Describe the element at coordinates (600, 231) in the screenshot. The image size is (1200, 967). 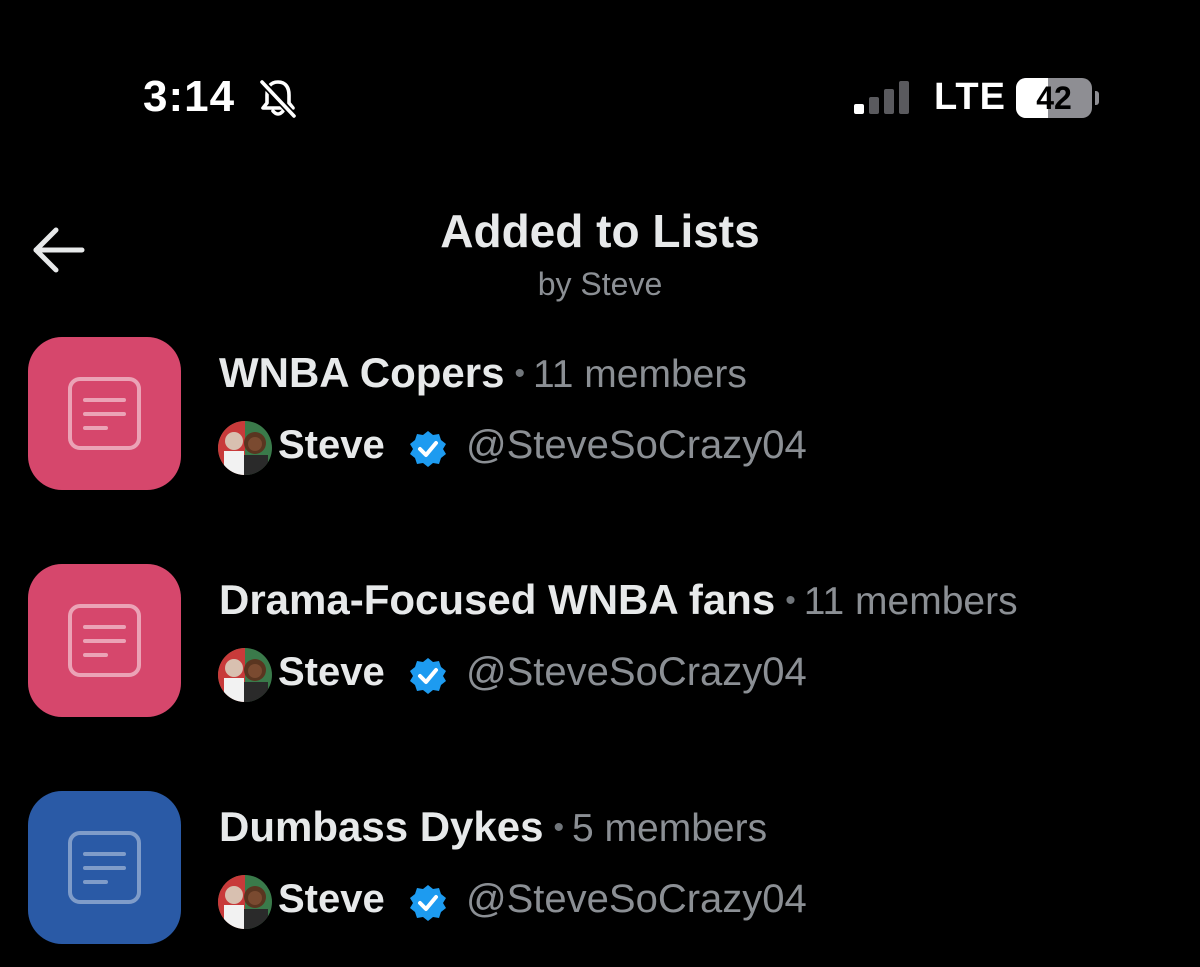
I see `page-title: Added to Lists` at that location.